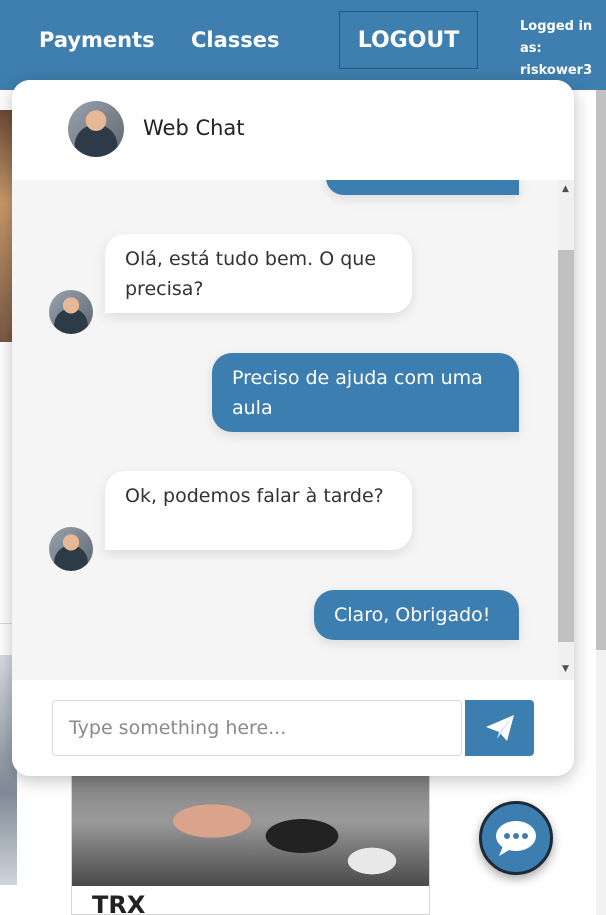  Describe the element at coordinates (97, 40) in the screenshot. I see `nav-payments-link: Payments` at that location.